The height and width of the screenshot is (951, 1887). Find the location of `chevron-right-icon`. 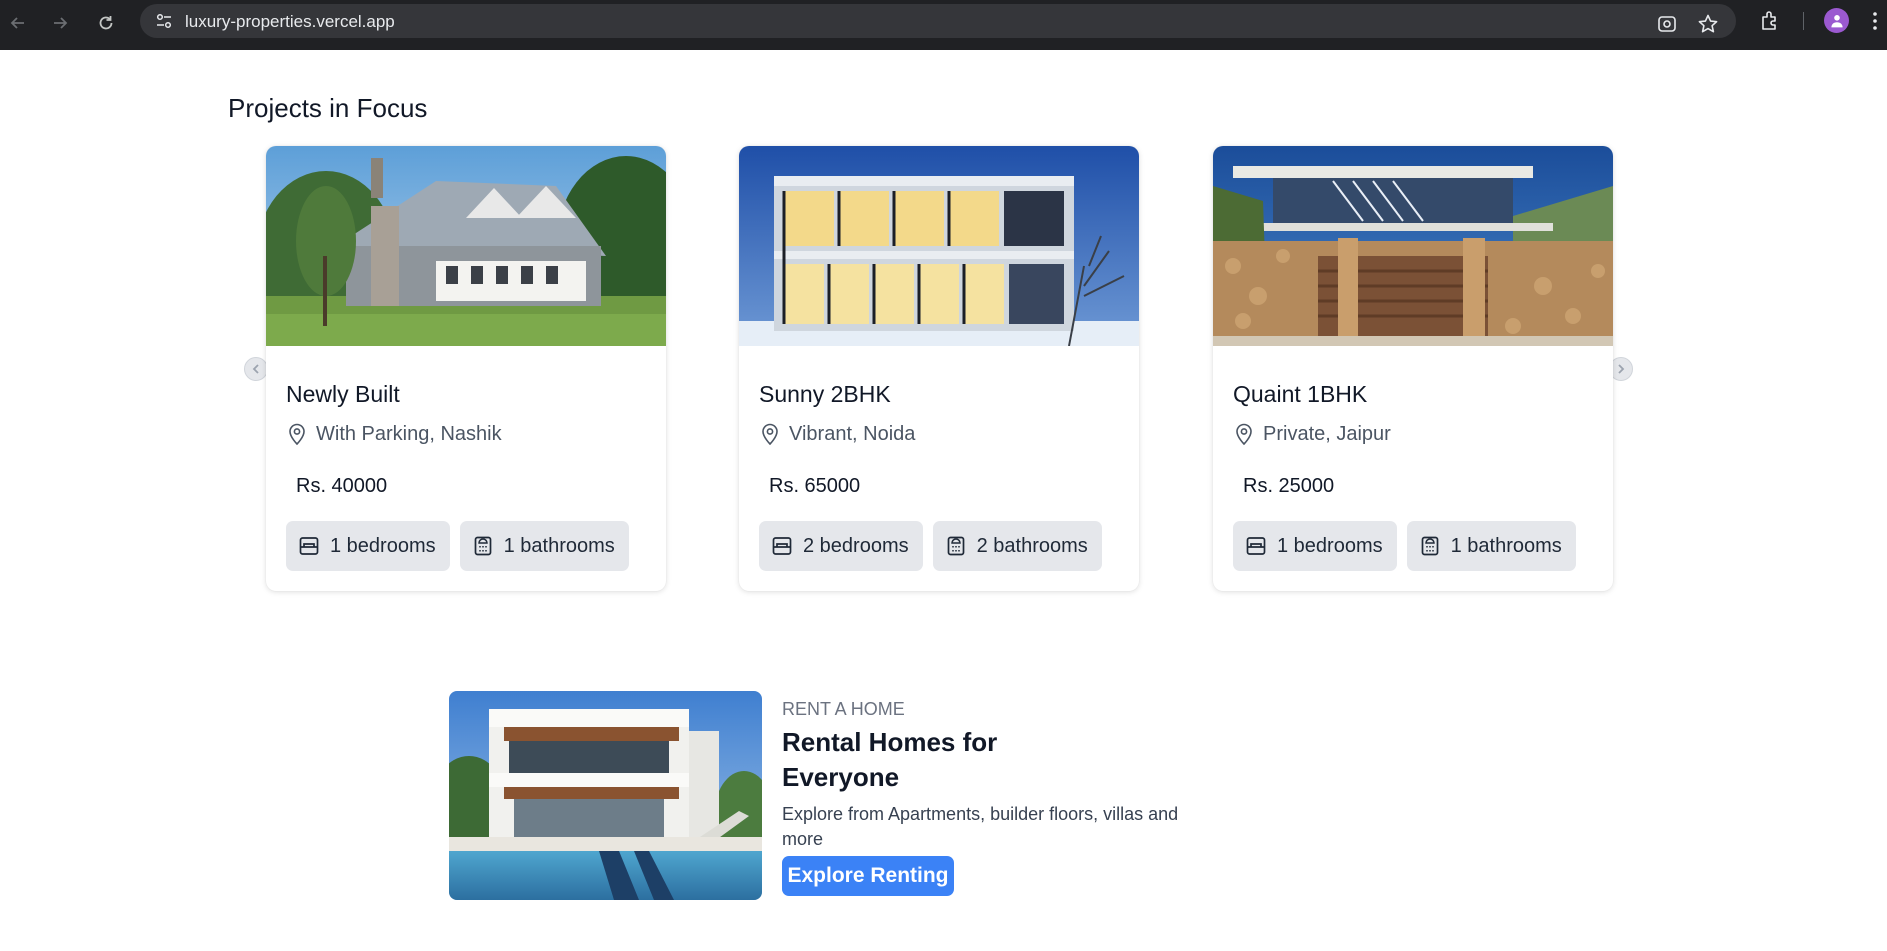

chevron-right-icon is located at coordinates (1621, 369).